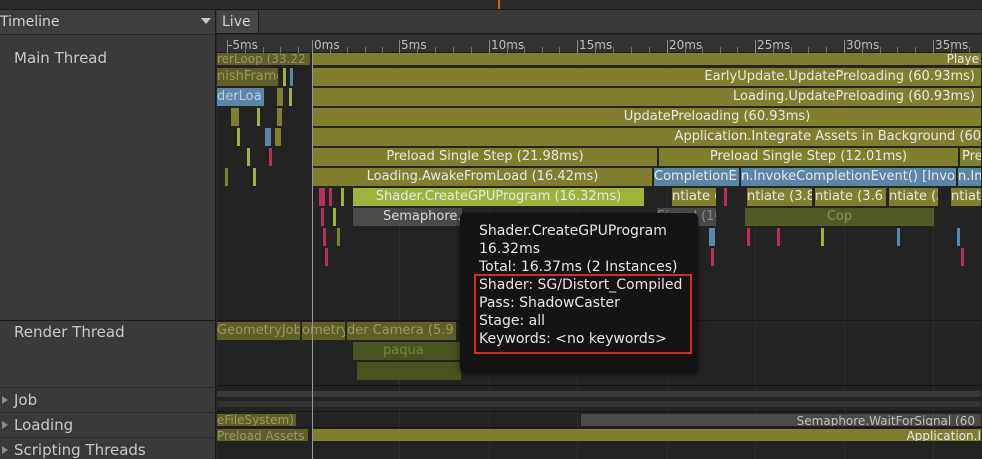 The image size is (982, 459). I want to click on marker-awake-from-load: Loading.AwakeFromLoad (16.42ms), so click(483, 177).